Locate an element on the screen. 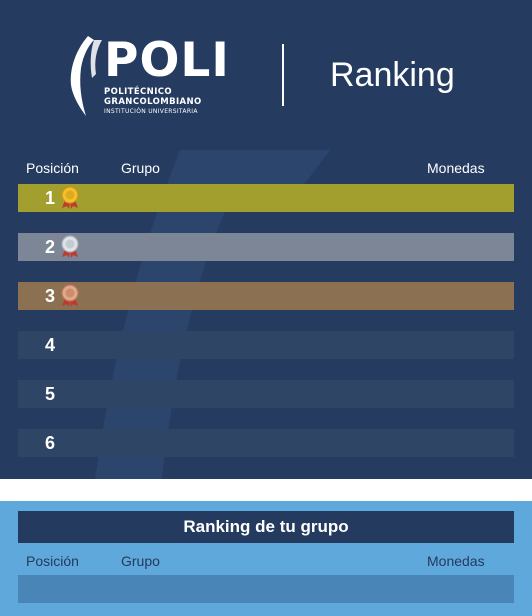 This screenshot has height=616, width=532. silver-medal-icon is located at coordinates (70, 246).